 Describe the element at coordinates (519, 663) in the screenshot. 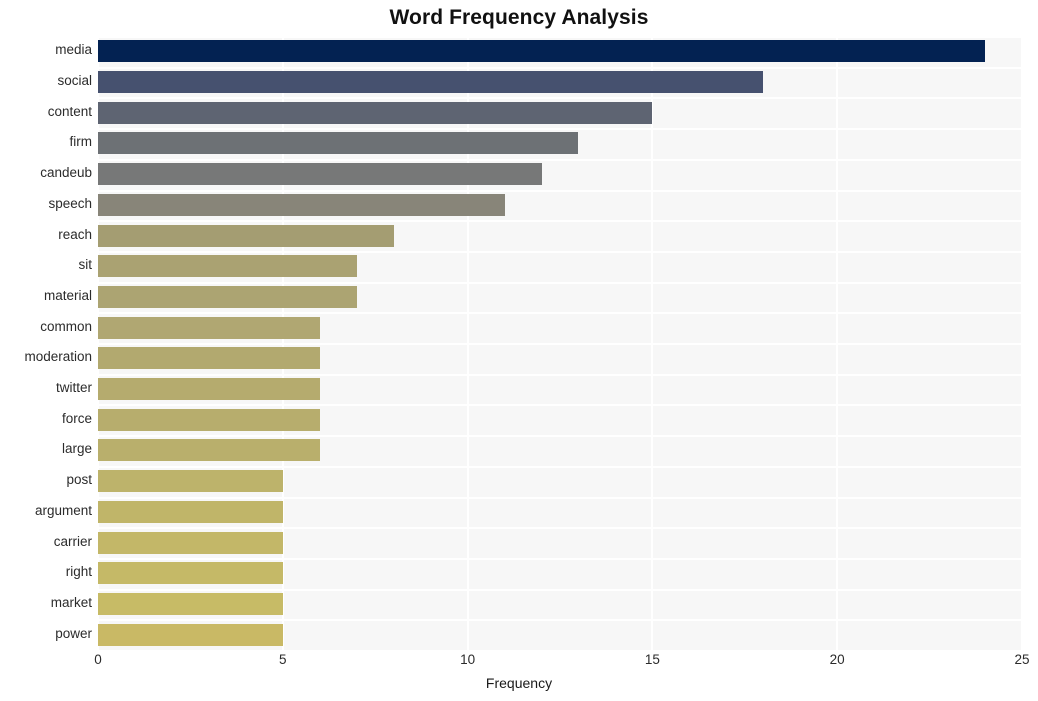

I see `x-axis-tick-labels: 0 5 10 15 20 25` at that location.